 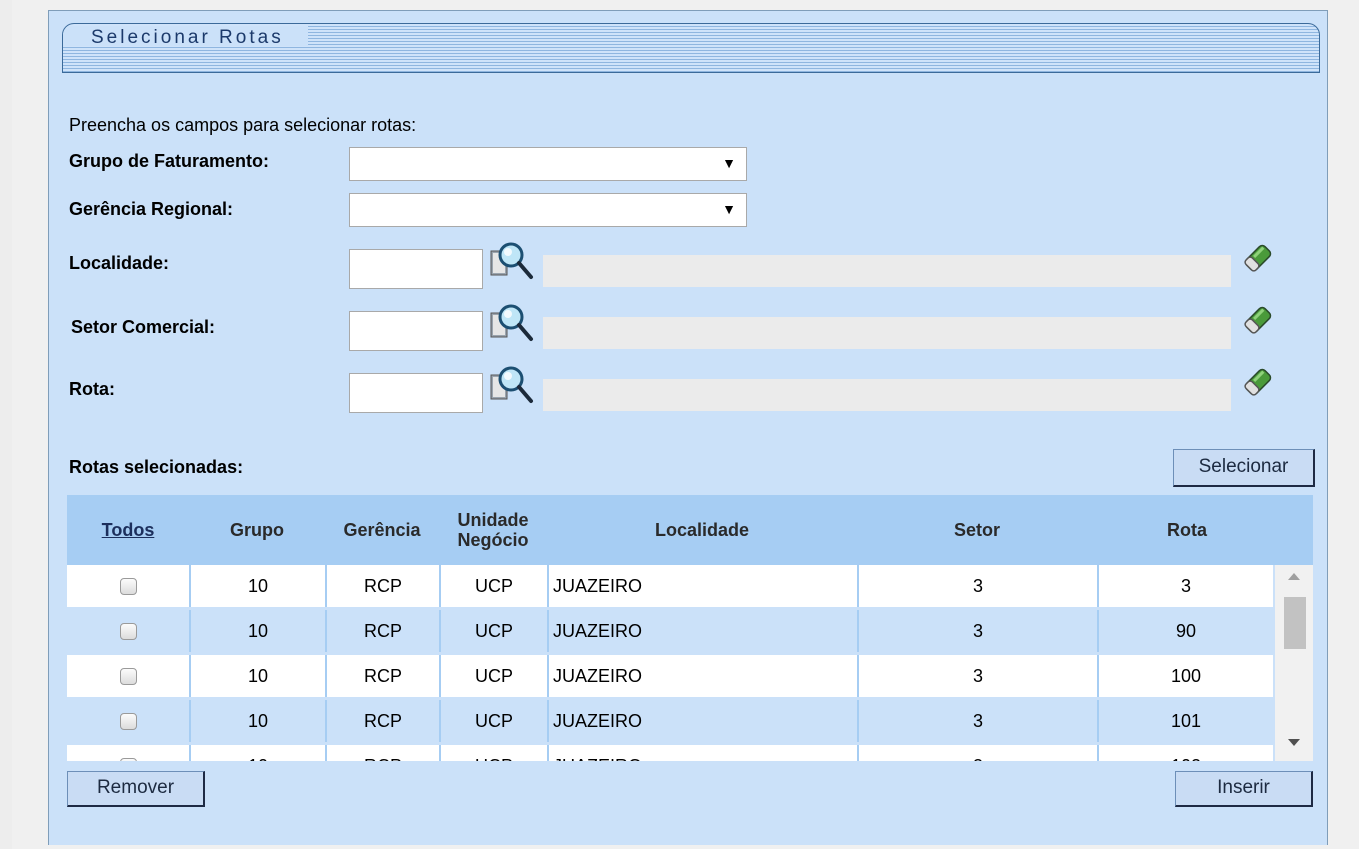 I want to click on col-unidade-line2: Negócio, so click(x=493, y=540).